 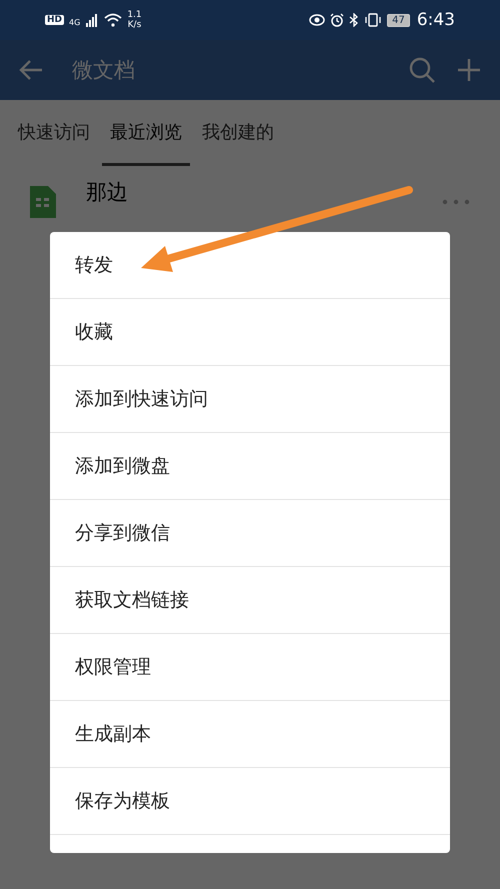 What do you see at coordinates (250, 399) in the screenshot?
I see `menu-item: 添加到快速访问` at bounding box center [250, 399].